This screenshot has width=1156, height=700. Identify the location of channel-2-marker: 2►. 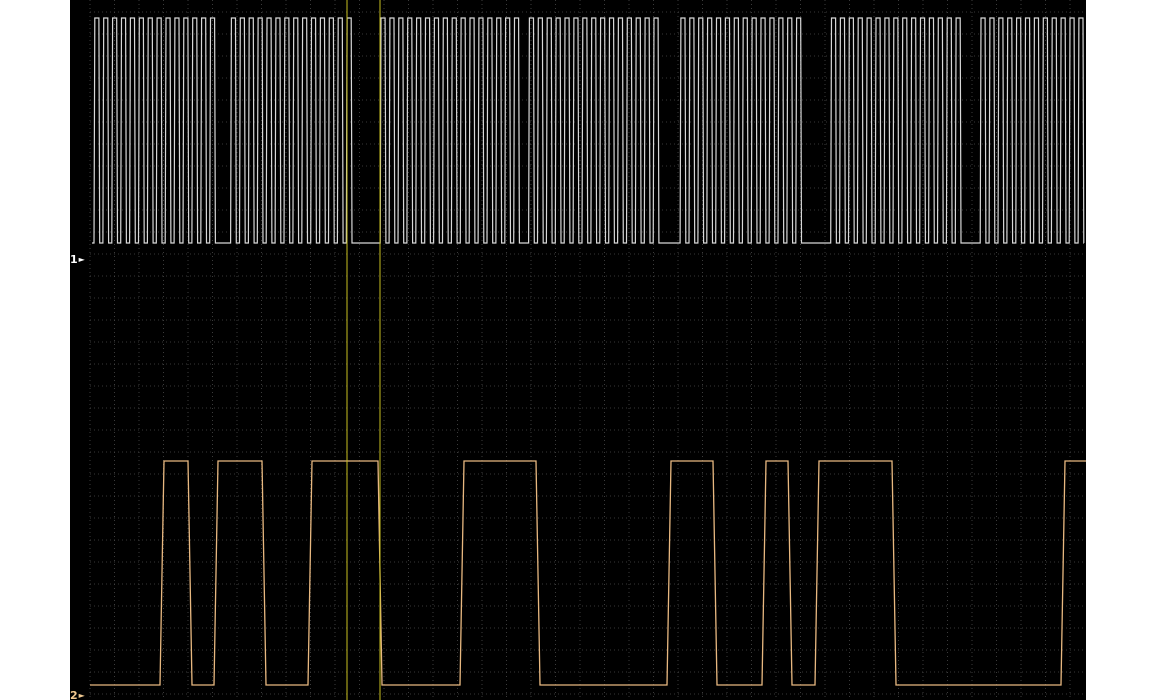
(77, 695).